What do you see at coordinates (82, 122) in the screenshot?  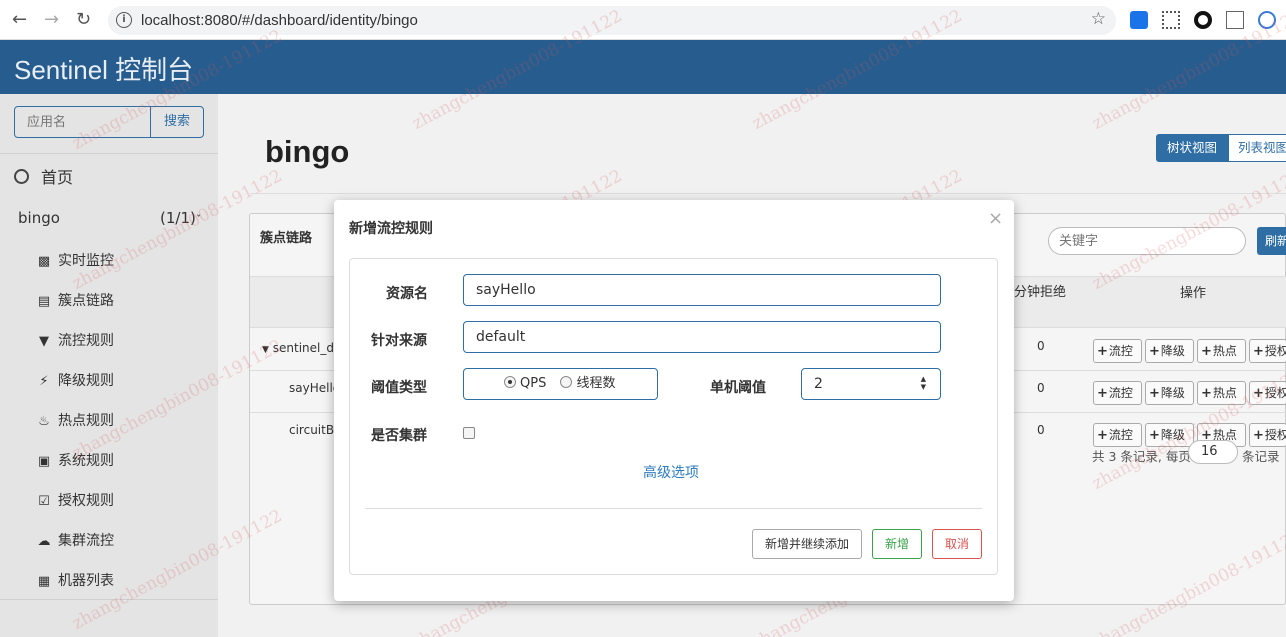 I see `app-search-input` at bounding box center [82, 122].